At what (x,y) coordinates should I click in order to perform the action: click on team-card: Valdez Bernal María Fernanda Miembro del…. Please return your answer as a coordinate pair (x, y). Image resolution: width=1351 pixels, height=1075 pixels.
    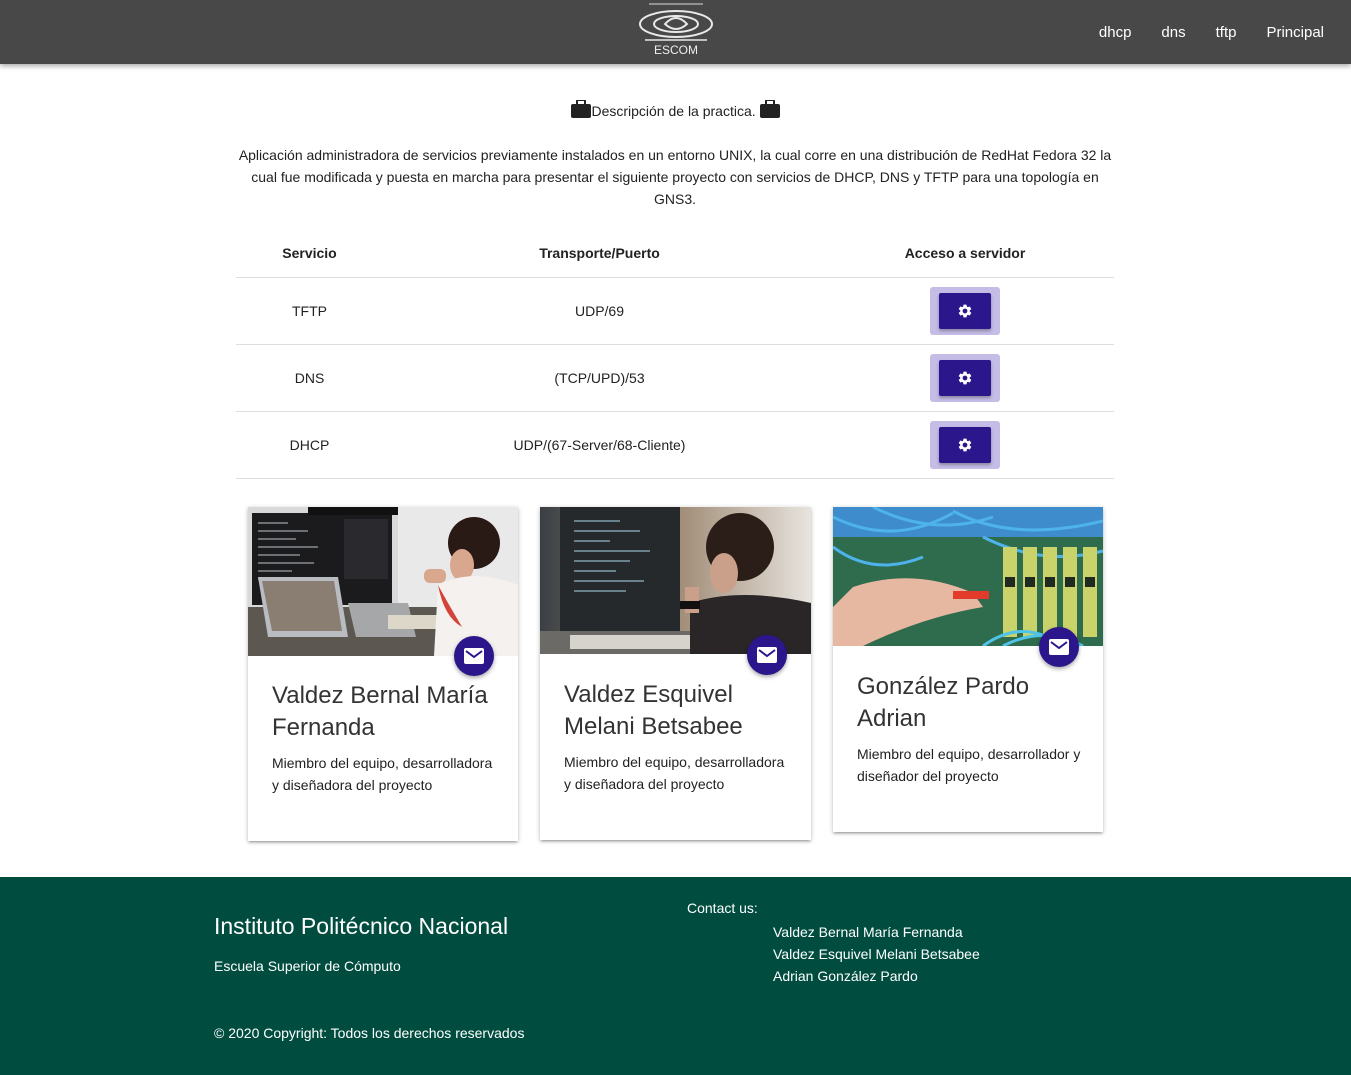
    Looking at the image, I should click on (383, 674).